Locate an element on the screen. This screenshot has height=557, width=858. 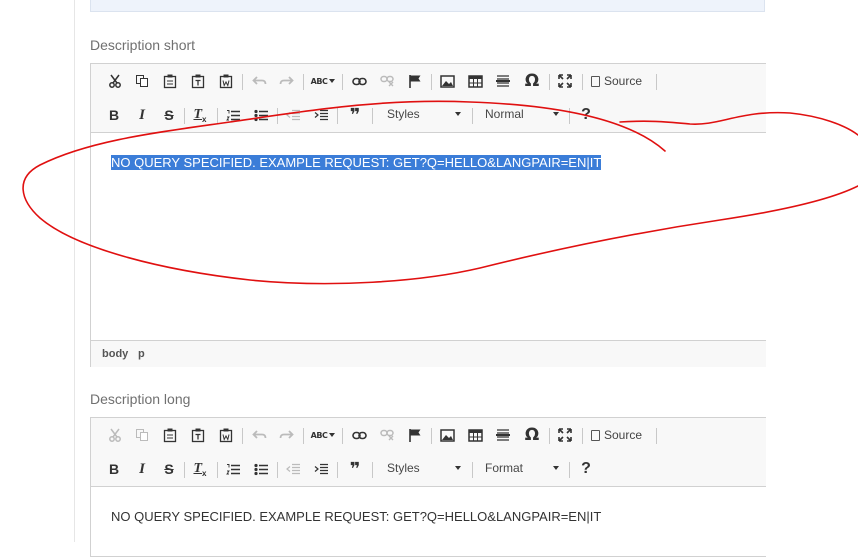
toolbar-row-2: B I S Tx is located at coordinates (428, 469).